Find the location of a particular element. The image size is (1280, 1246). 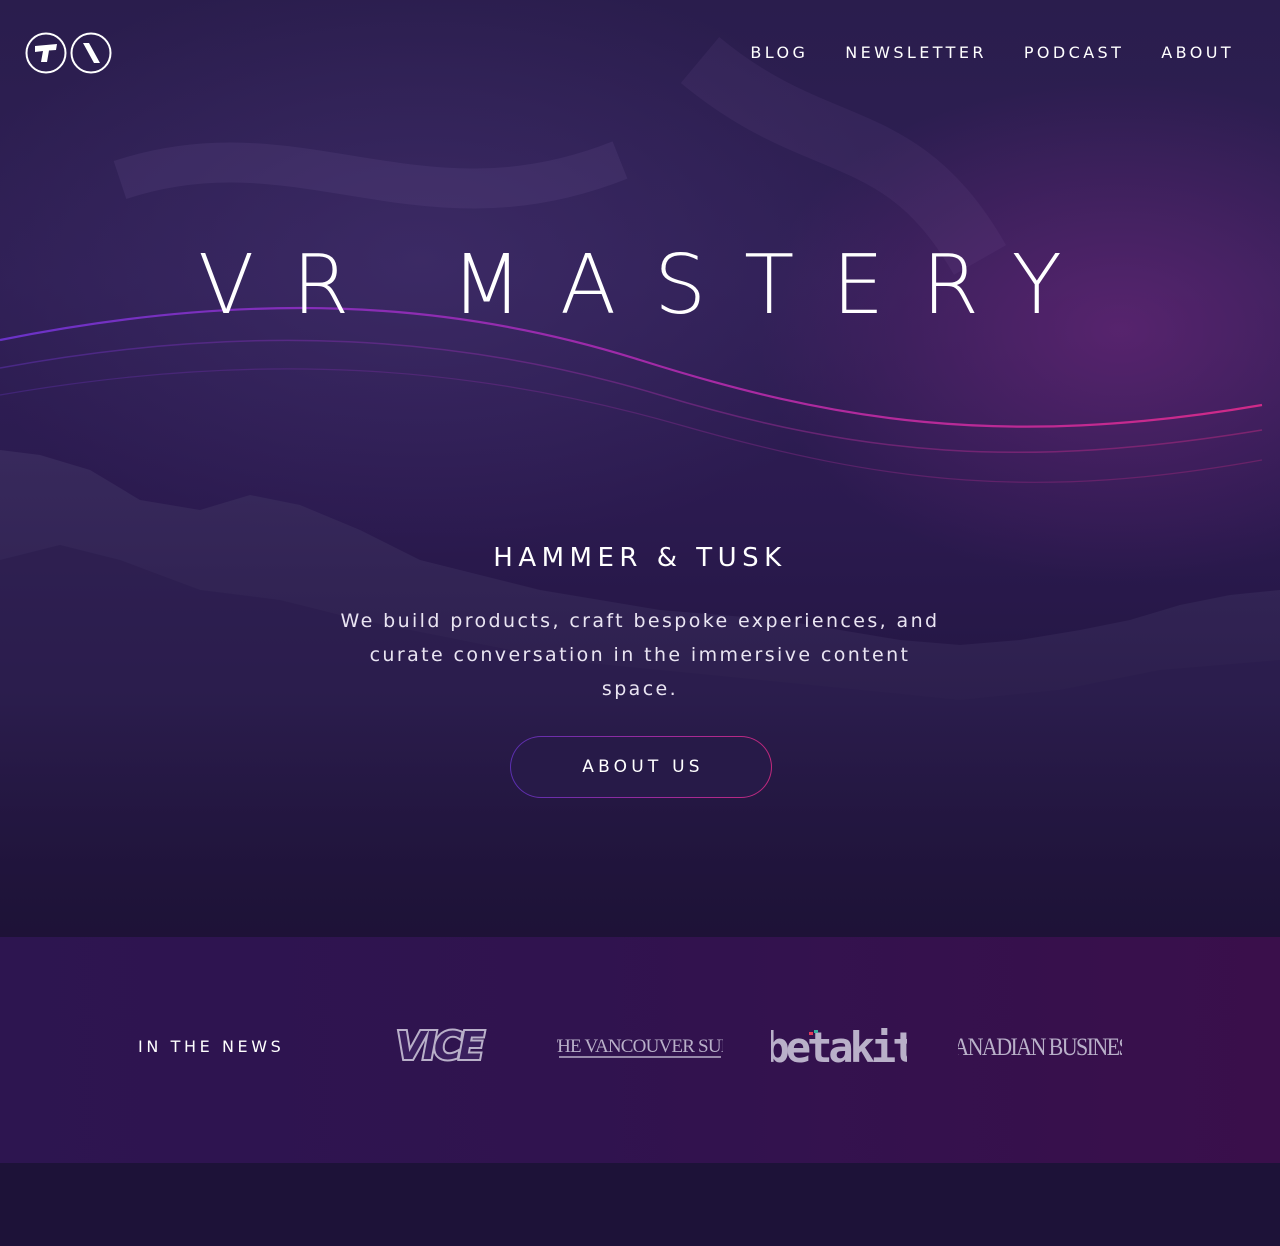

betakit-logo: betakit is located at coordinates (839, 1046).